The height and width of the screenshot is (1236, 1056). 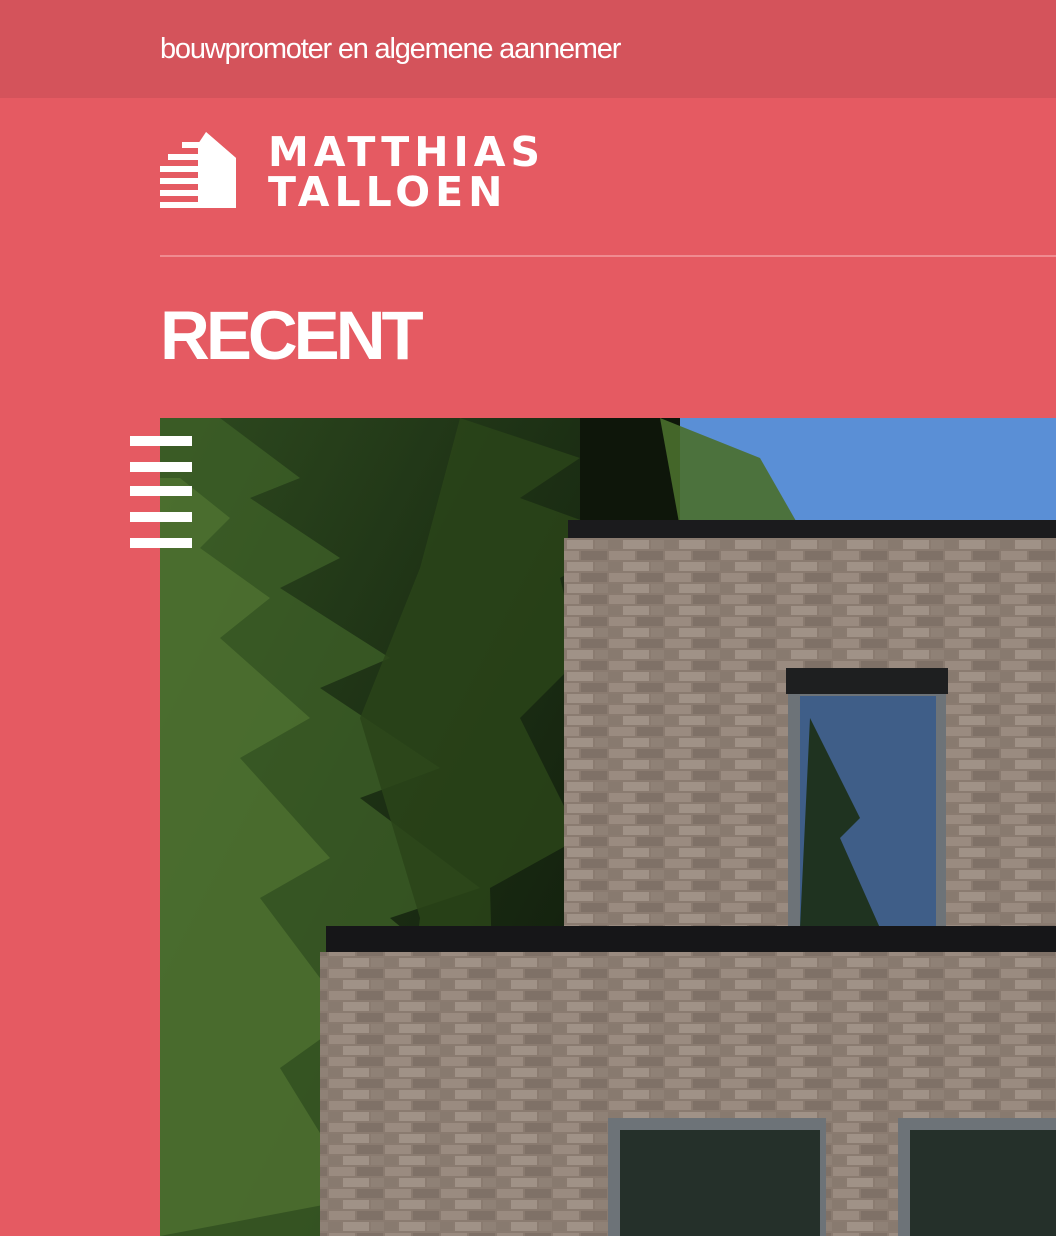 I want to click on brand-logo-link: MATTHIAS TALLOEN, so click(x=350, y=172).